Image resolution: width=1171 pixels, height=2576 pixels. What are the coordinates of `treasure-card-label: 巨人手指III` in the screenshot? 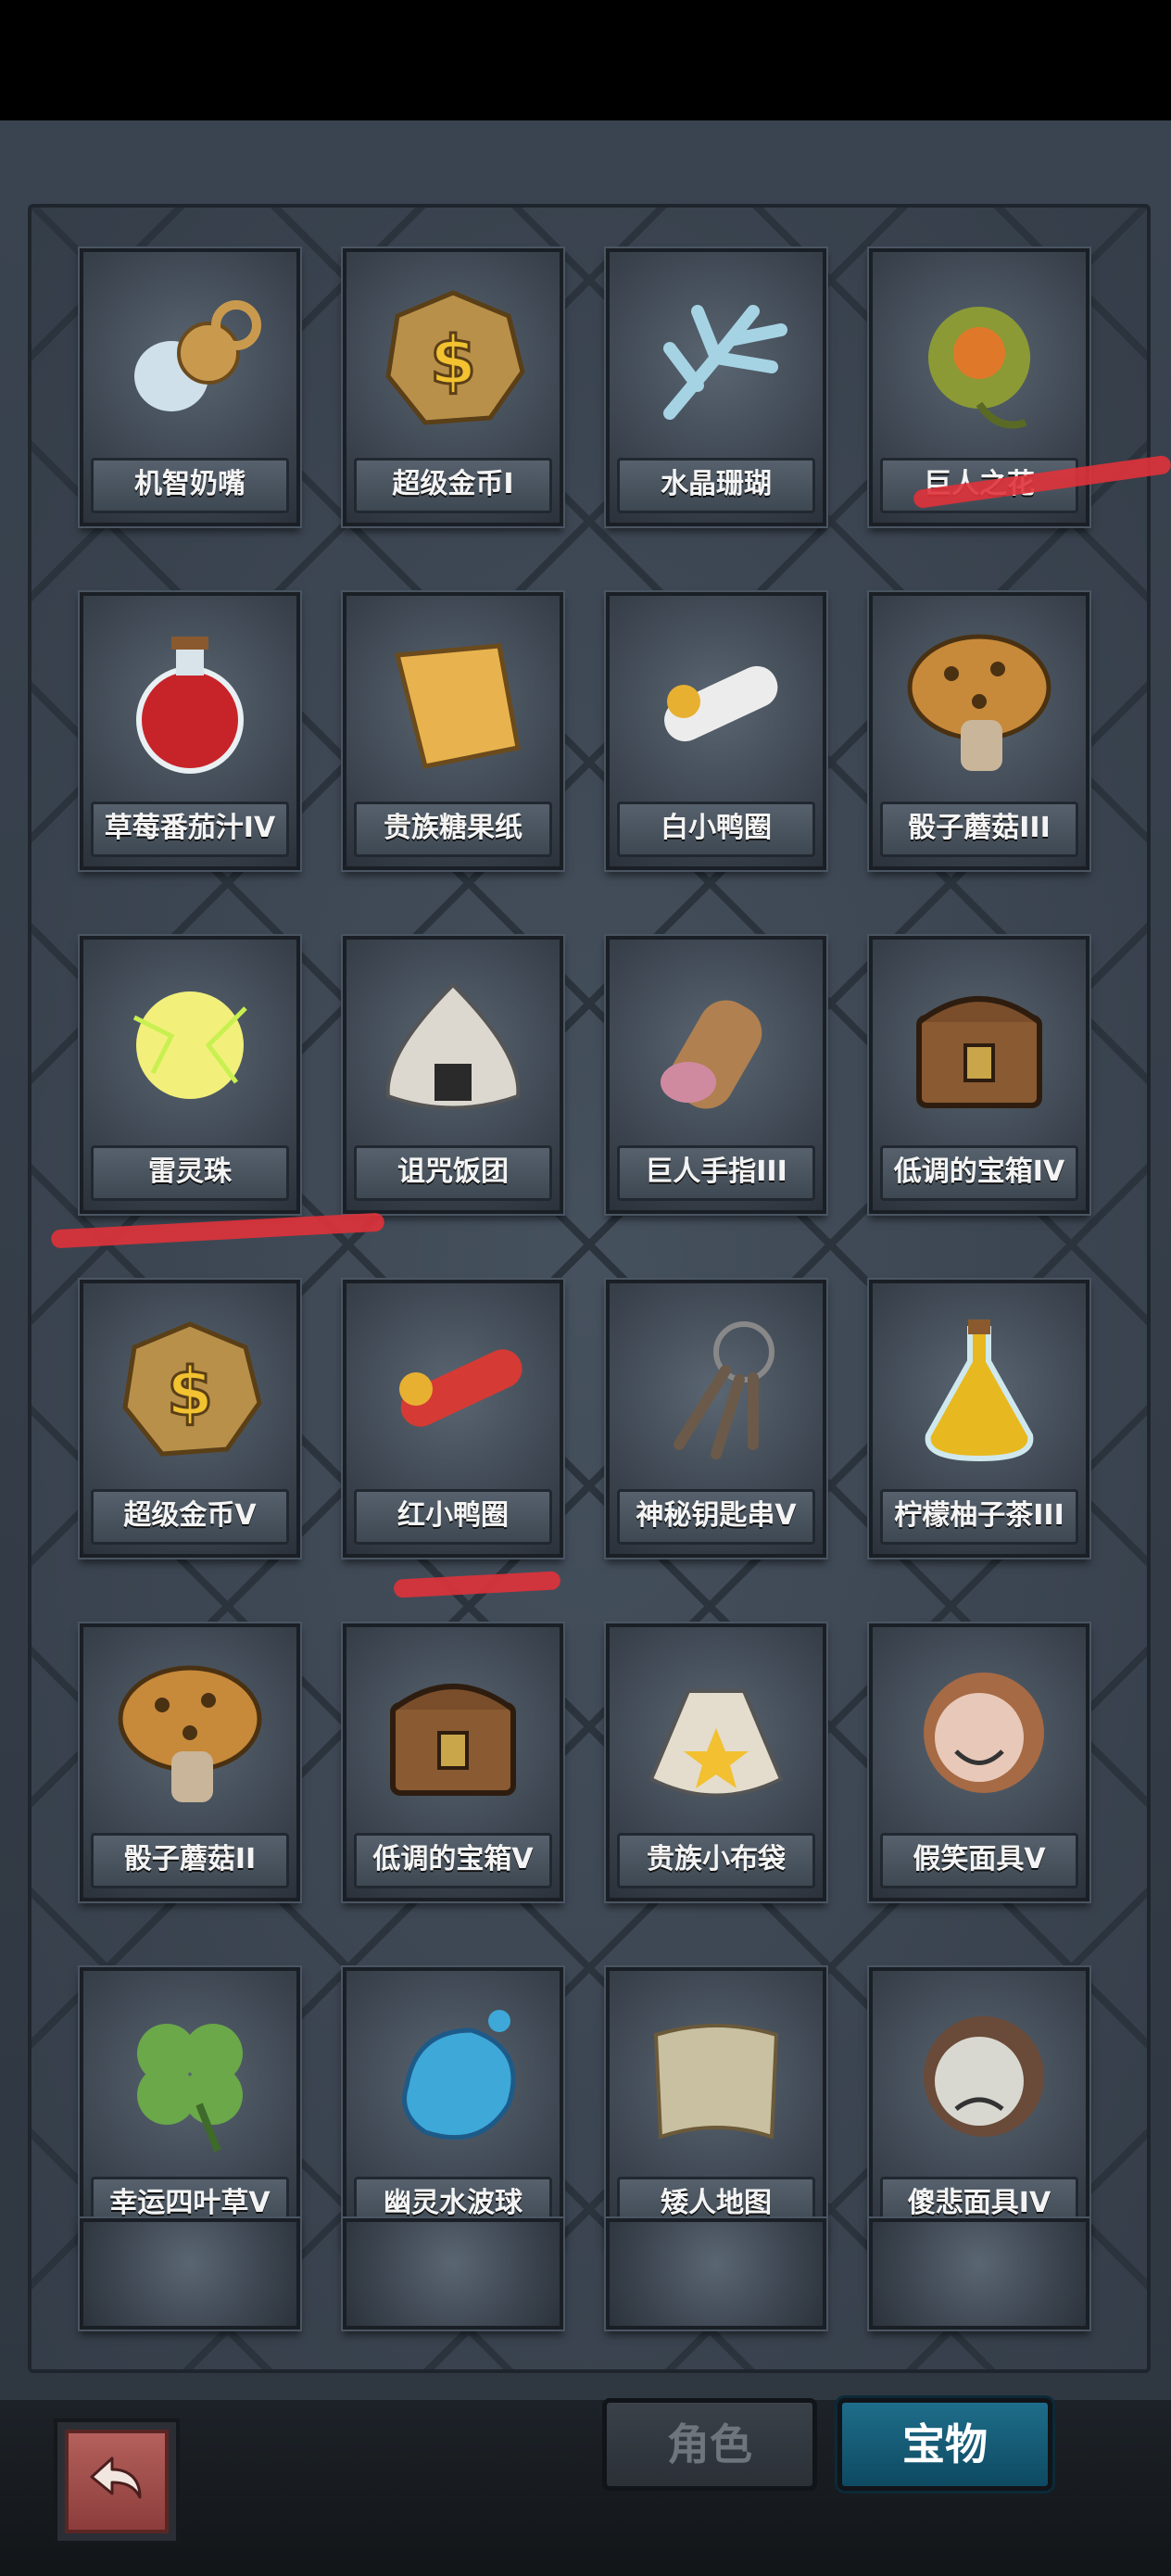 It's located at (716, 1173).